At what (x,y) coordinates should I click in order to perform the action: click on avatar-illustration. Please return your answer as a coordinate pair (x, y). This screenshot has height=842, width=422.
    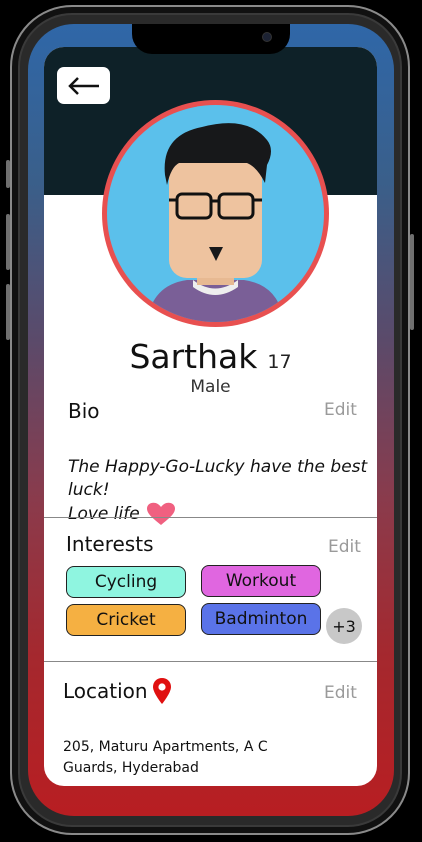
    Looking at the image, I should click on (215, 222).